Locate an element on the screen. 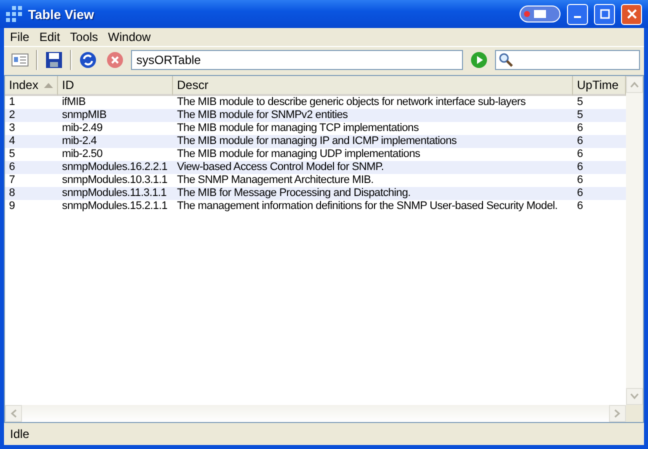 The width and height of the screenshot is (648, 449). capsule-icon is located at coordinates (540, 14).